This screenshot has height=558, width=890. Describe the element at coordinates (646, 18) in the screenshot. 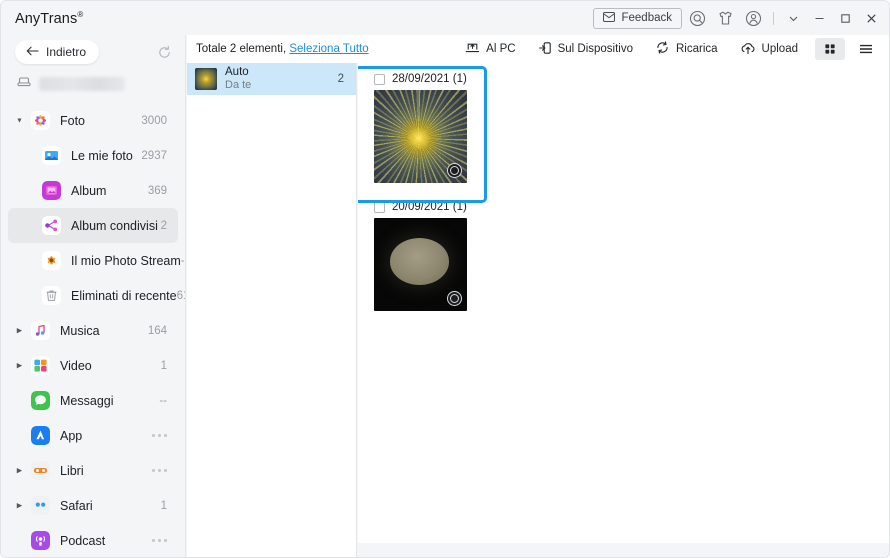

I see `feedback-label: Feedback` at that location.